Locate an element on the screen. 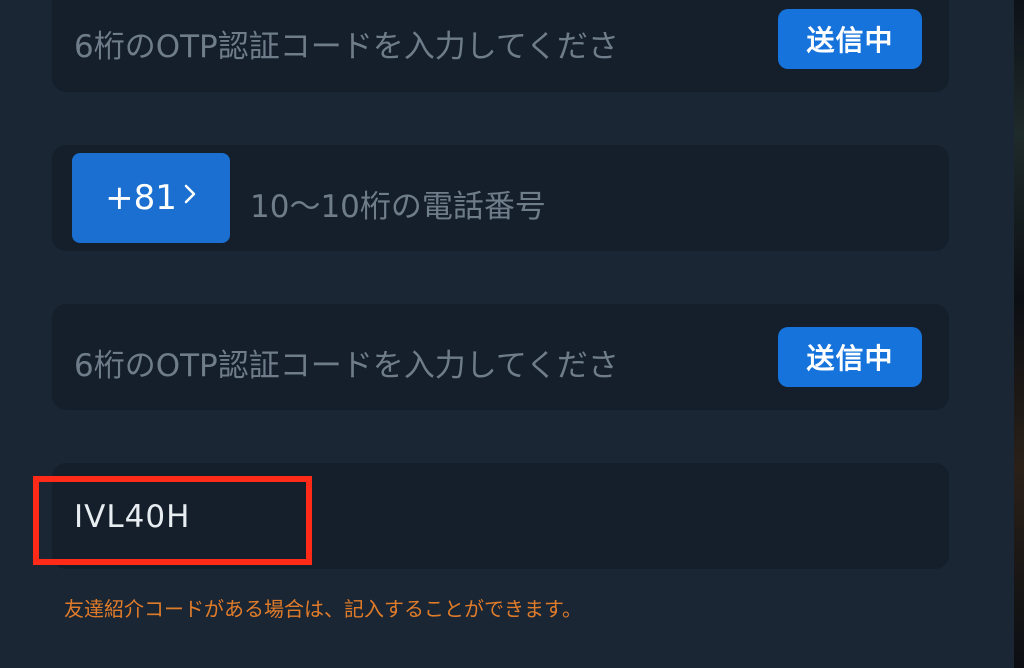 This screenshot has height=668, width=1024. referral-hint-text: 友達紹介コードがある場合は、記入することができます。 is located at coordinates (323, 609).